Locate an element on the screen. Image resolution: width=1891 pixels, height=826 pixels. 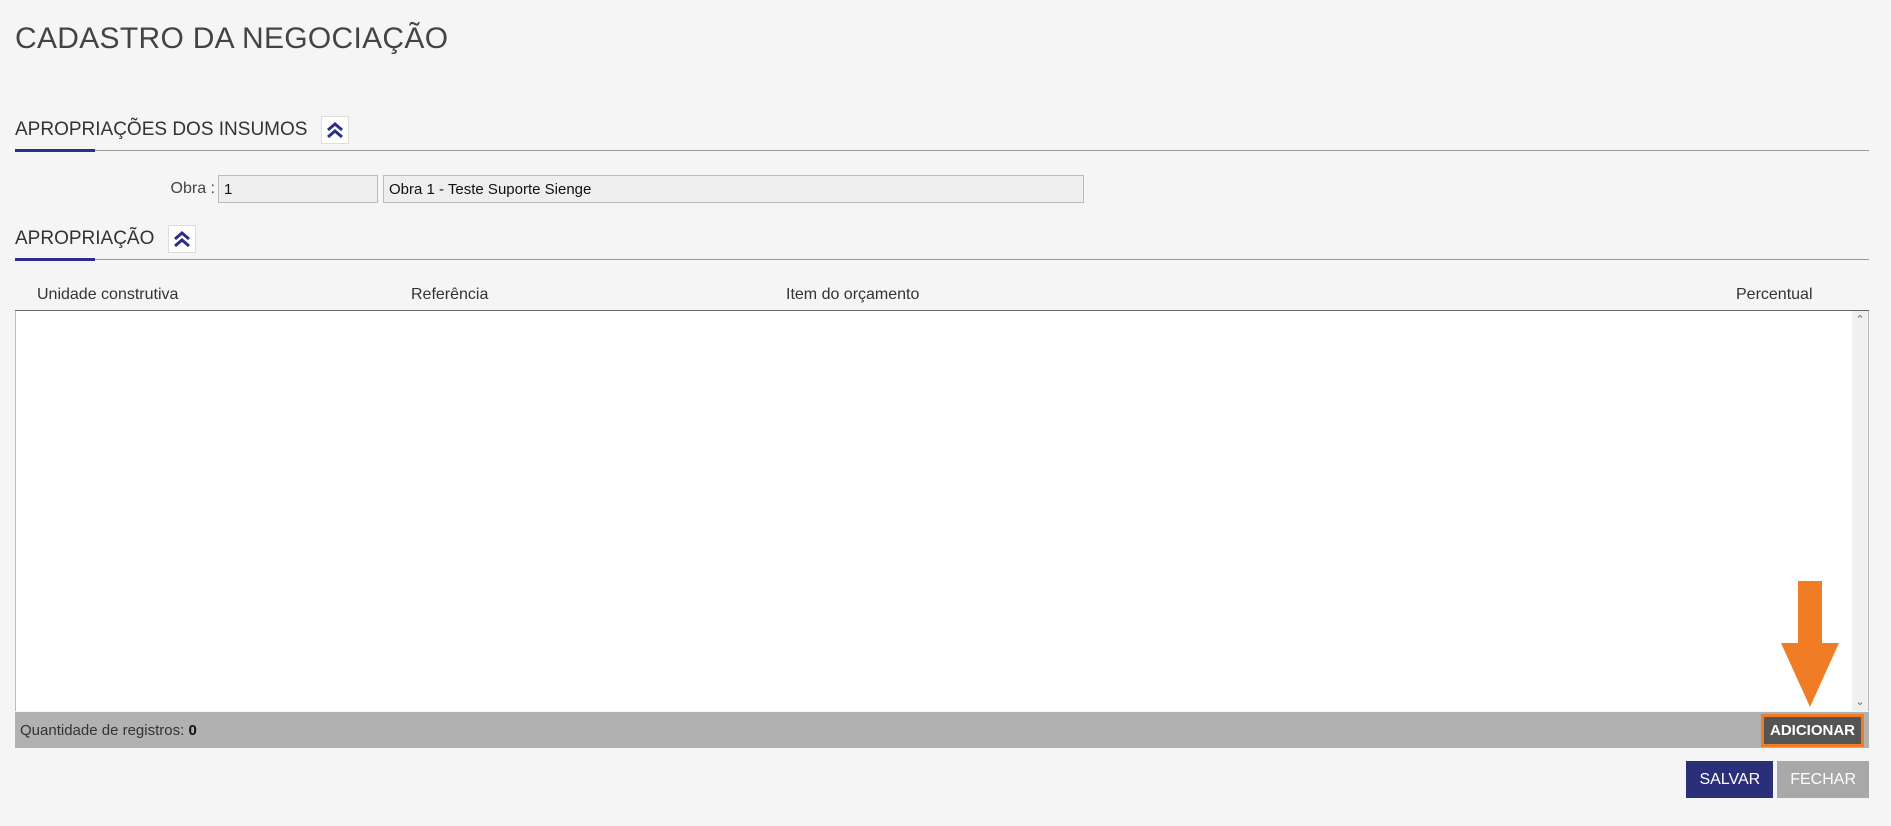
apropriacao-section: APROPRIAÇÃO is located at coordinates (942, 240).